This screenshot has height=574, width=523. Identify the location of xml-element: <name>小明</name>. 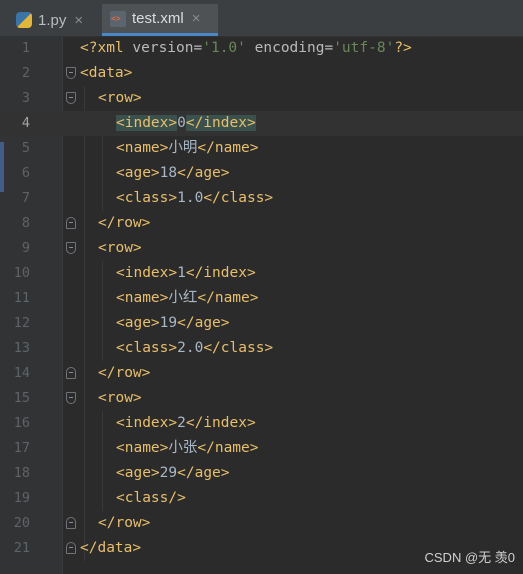
(187, 148).